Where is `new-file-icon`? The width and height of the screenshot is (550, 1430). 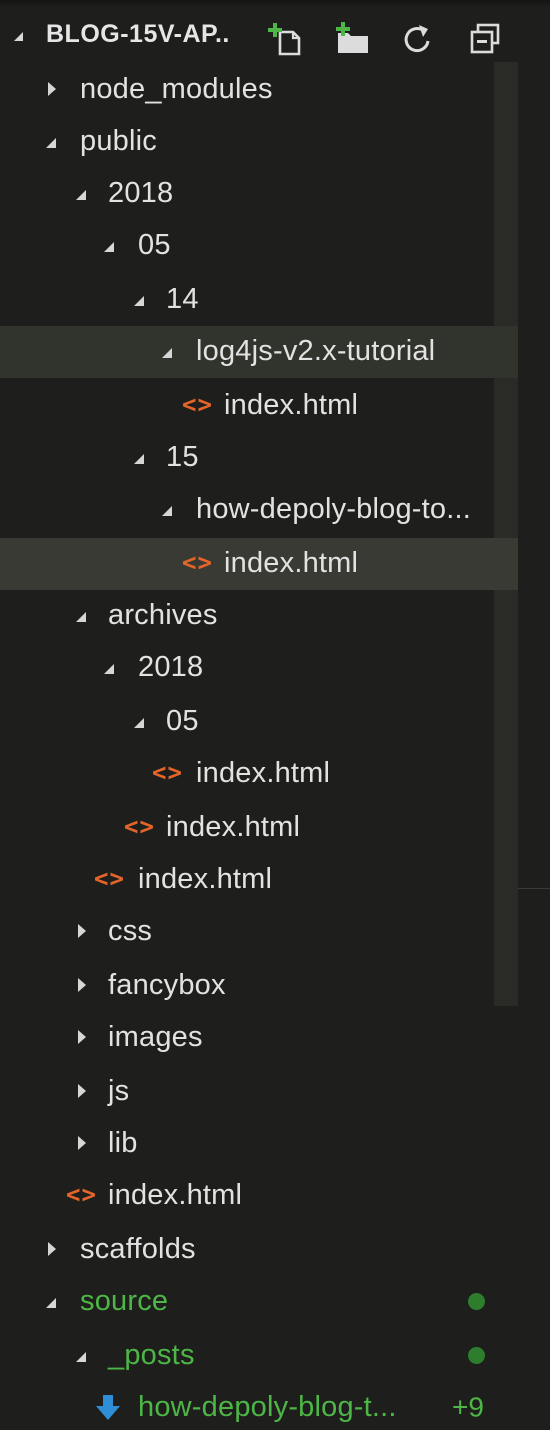 new-file-icon is located at coordinates (284, 39).